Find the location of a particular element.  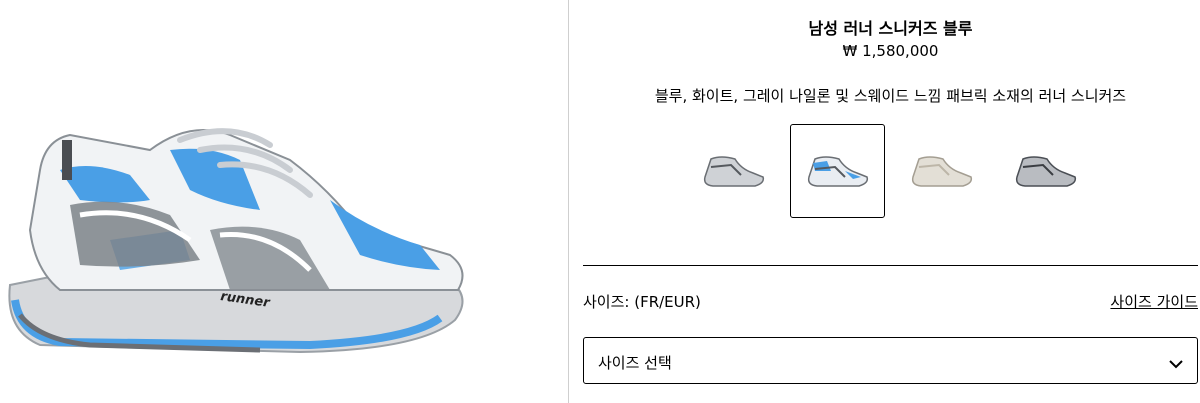

section-divider is located at coordinates (890, 265).